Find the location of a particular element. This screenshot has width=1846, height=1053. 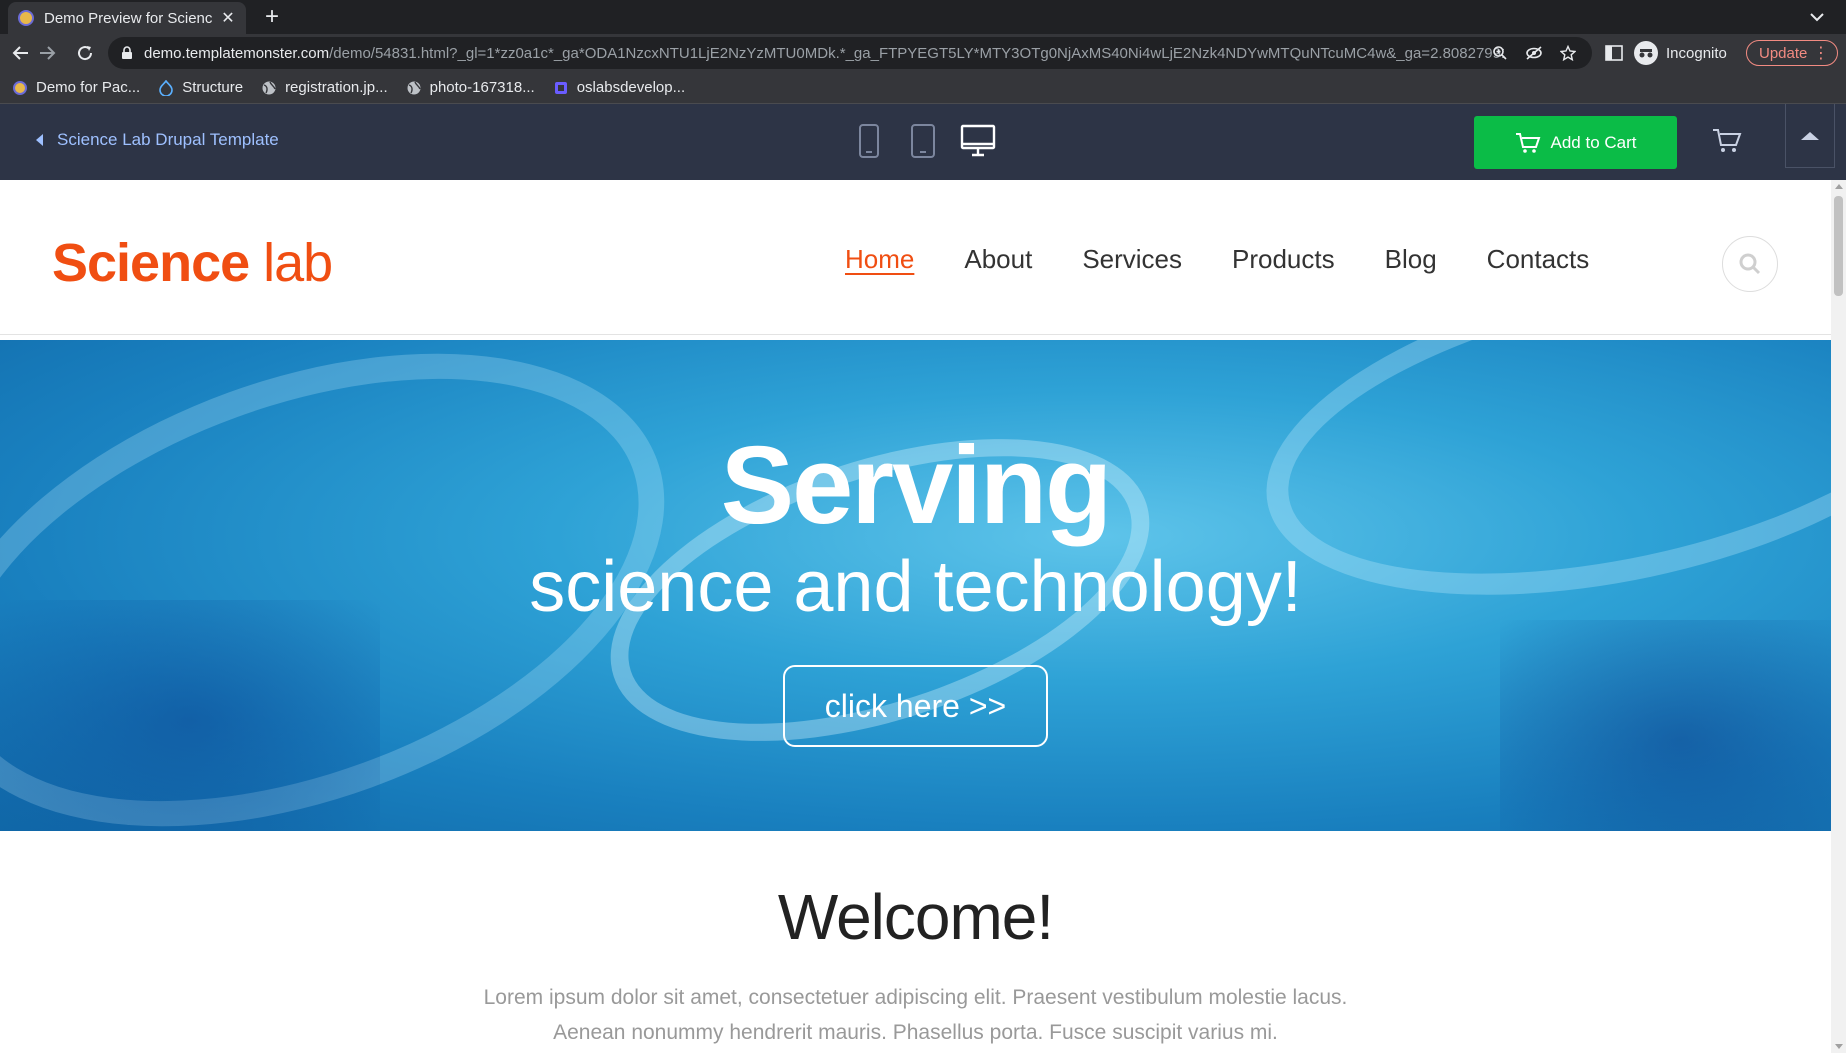

mobile-view-icon is located at coordinates (869, 141).